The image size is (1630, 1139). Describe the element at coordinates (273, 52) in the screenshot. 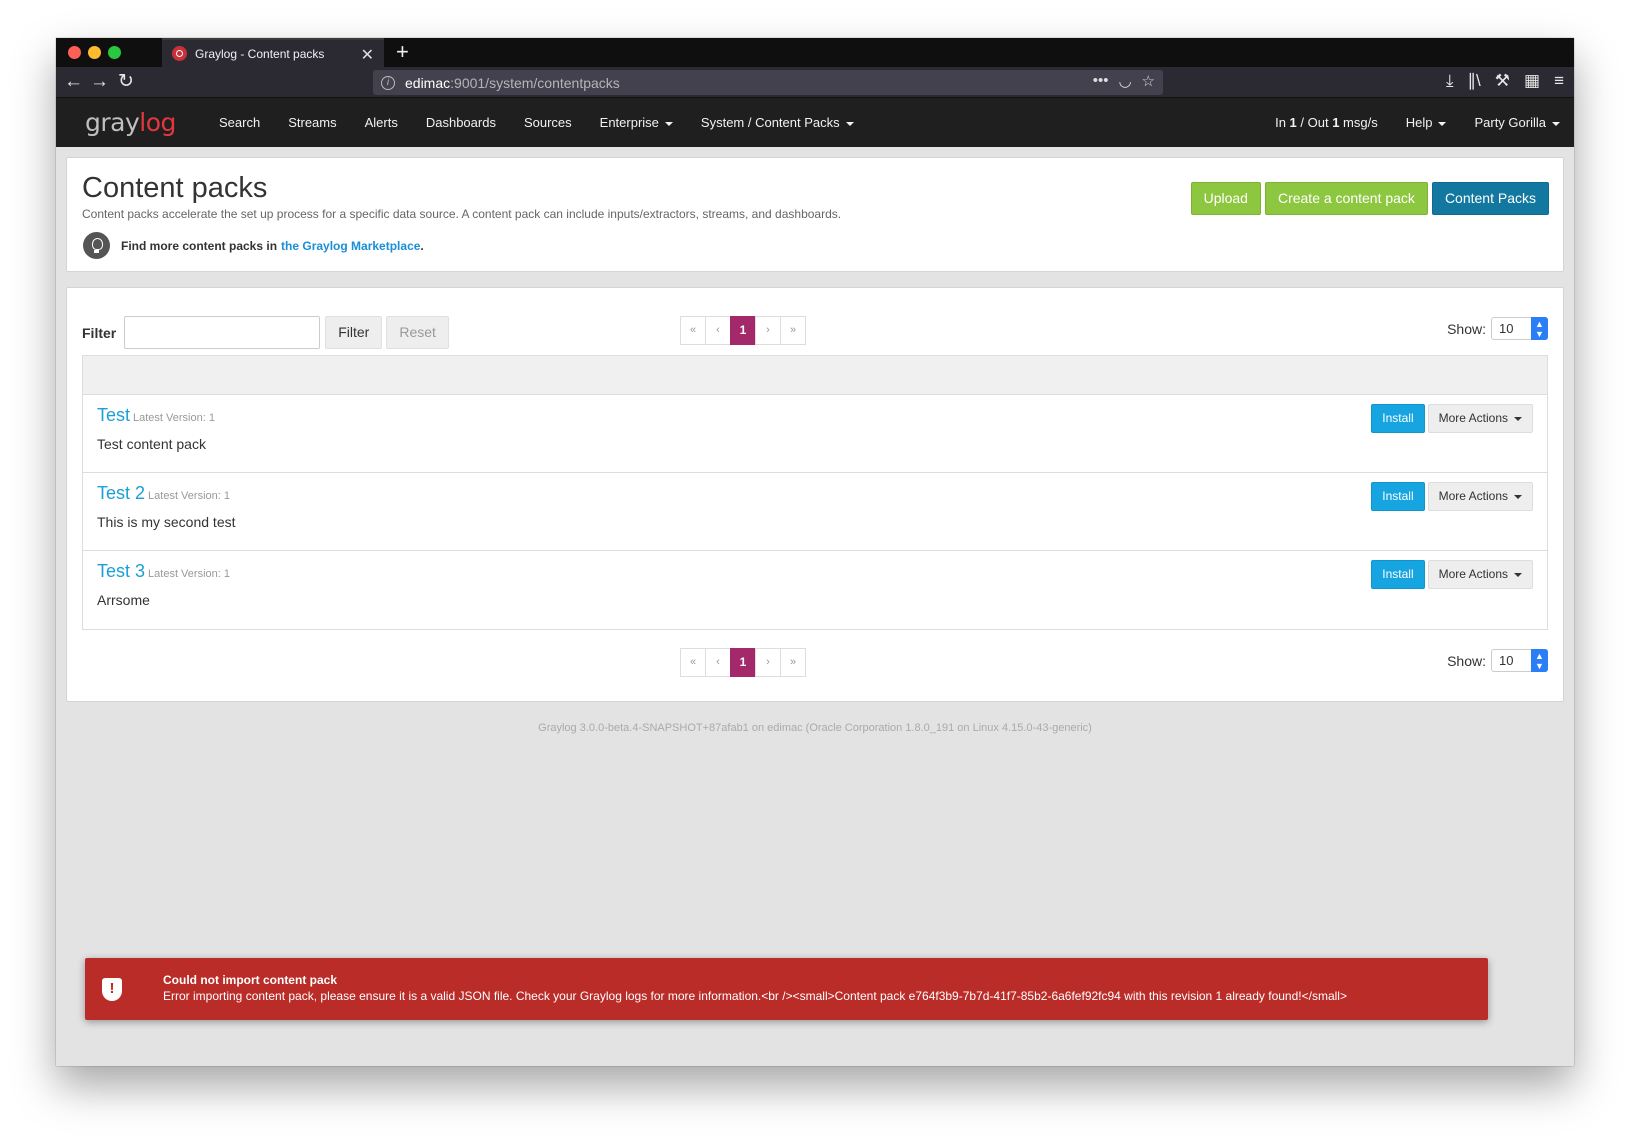

I see `browser-tab: Graylog - Content packs ✕` at that location.